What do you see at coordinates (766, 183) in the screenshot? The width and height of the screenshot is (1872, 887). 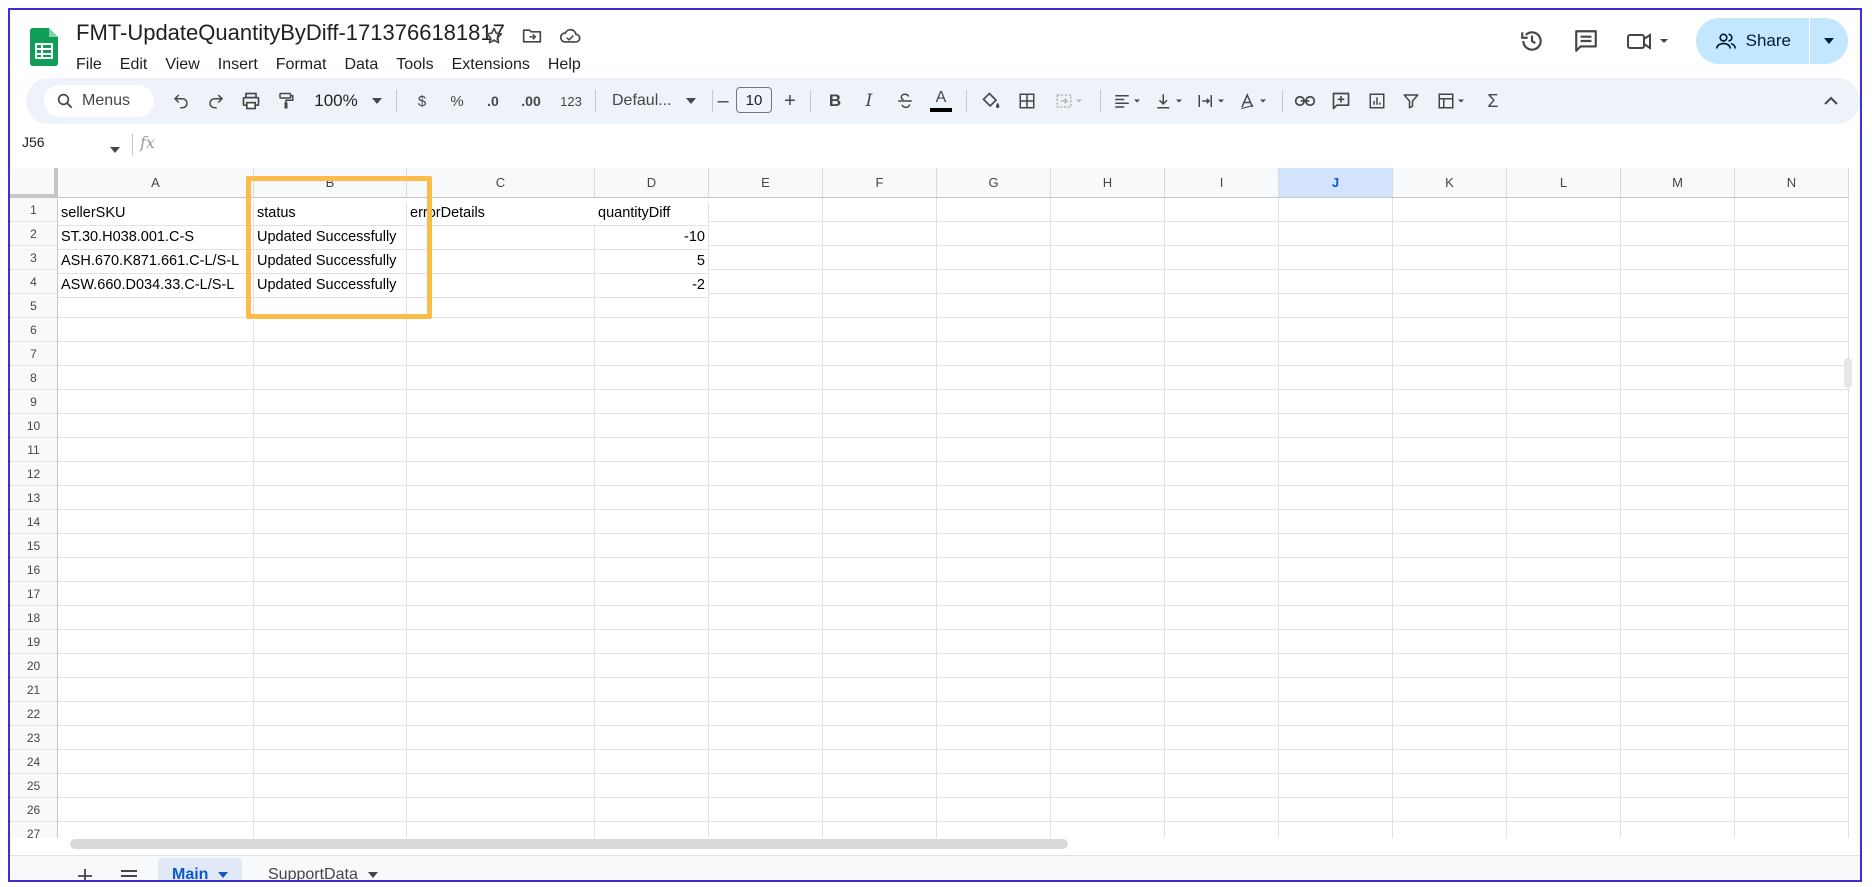 I see `column-header-e: E` at bounding box center [766, 183].